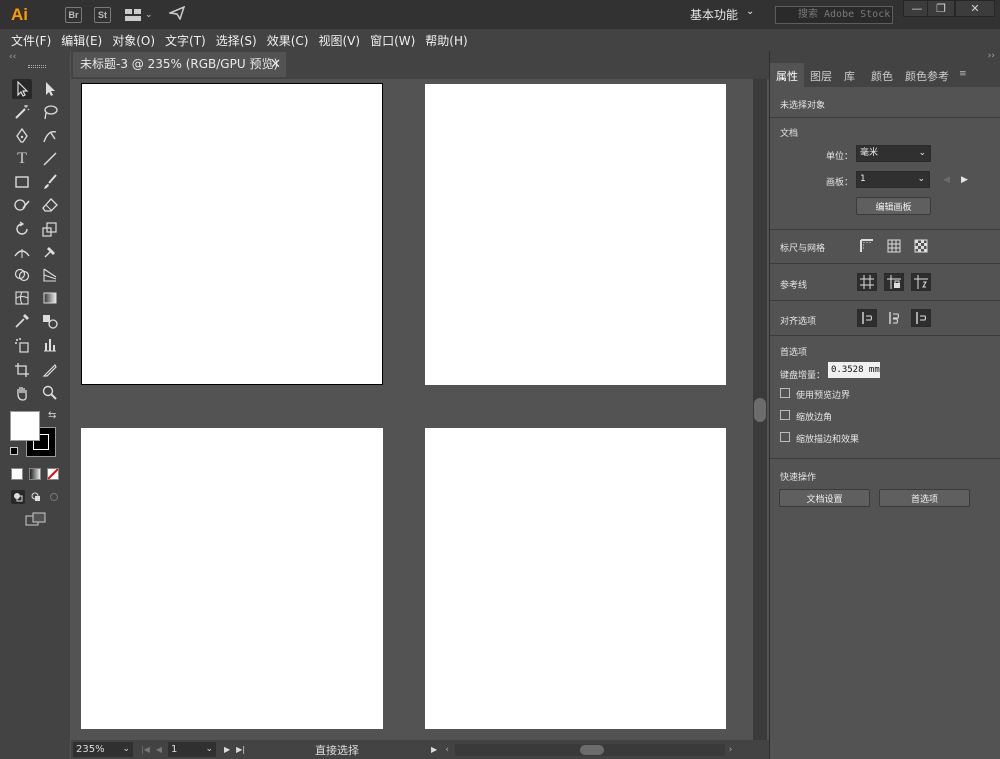 Image resolution: width=1000 pixels, height=759 pixels. Describe the element at coordinates (192, 749) in the screenshot. I see `artboard-navigation-field: 1 ⌄` at that location.